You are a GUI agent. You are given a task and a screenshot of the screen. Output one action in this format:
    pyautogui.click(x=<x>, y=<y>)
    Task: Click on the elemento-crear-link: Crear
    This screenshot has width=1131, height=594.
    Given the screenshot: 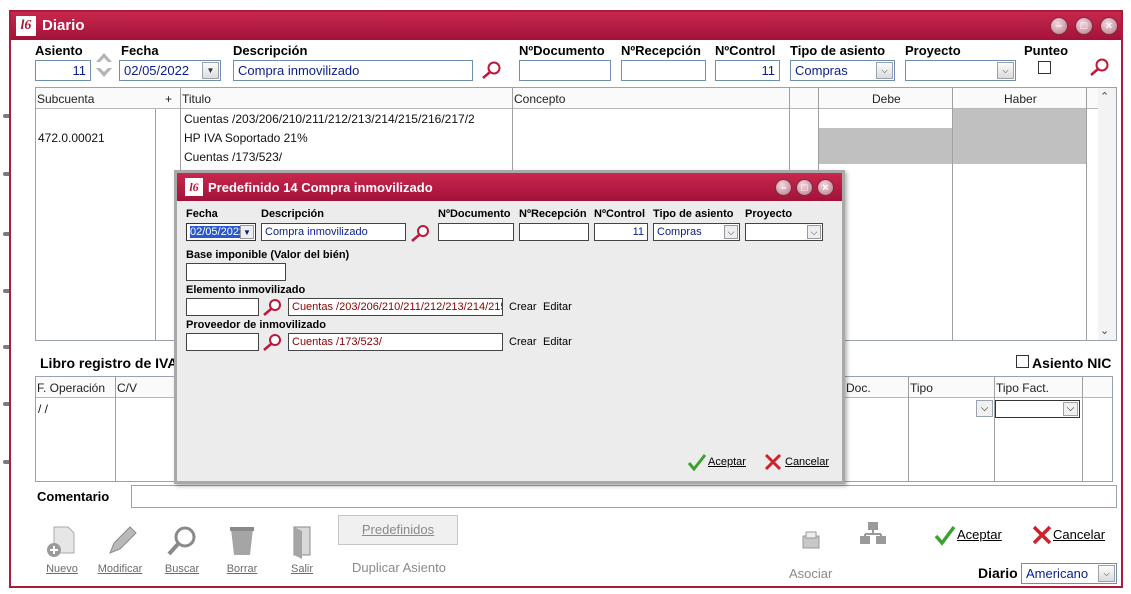 What is the action you would take?
    pyautogui.click(x=523, y=307)
    